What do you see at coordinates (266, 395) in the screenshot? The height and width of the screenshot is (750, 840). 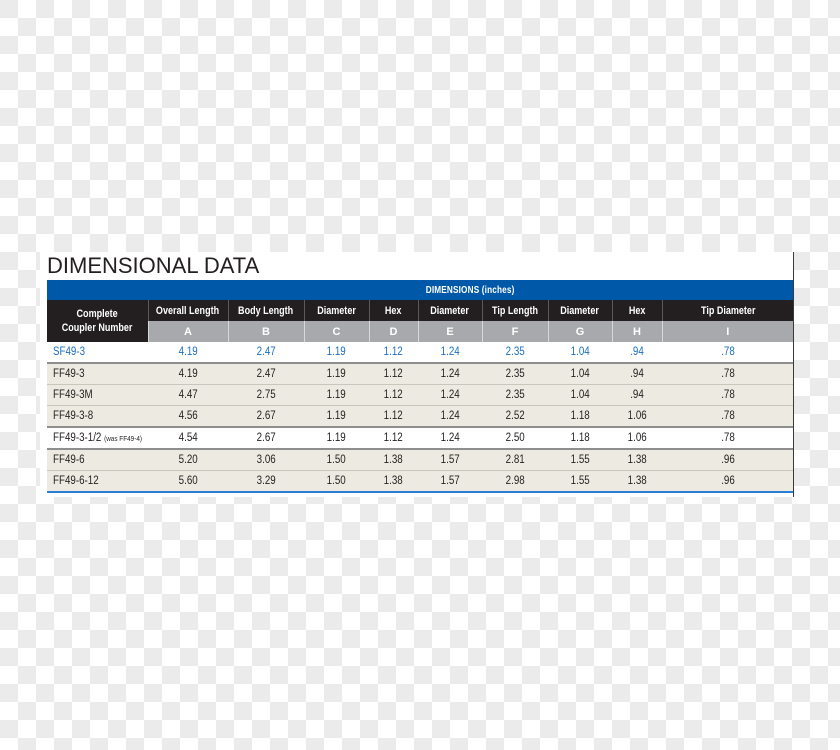 I see `dimension-cell-b: 2.75` at bounding box center [266, 395].